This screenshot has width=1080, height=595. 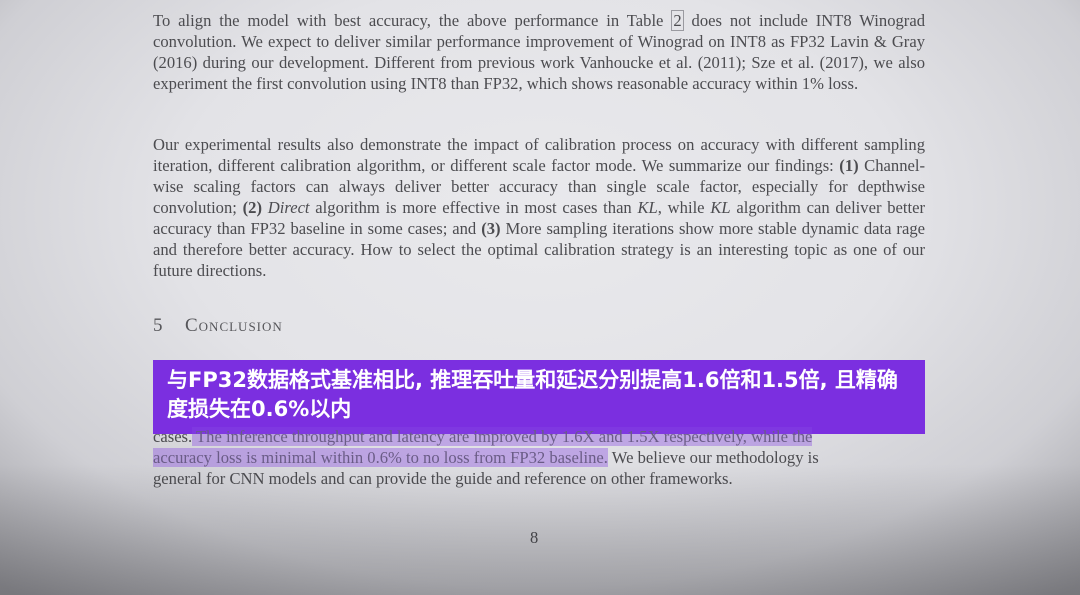 What do you see at coordinates (713, 457) in the screenshot?
I see `plain-text: We believe our methodology is` at bounding box center [713, 457].